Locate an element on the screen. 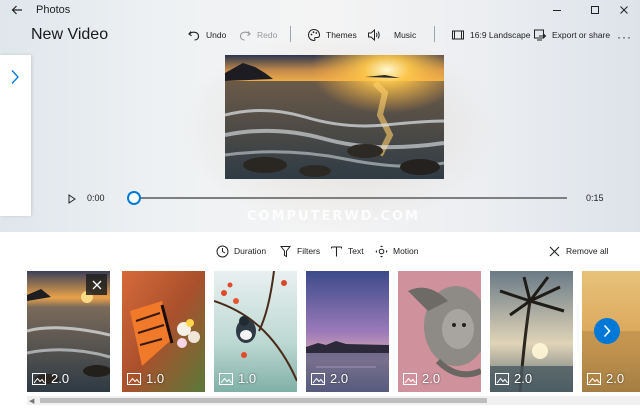 The width and height of the screenshot is (640, 415). project-library-panel is located at coordinates (15, 135).